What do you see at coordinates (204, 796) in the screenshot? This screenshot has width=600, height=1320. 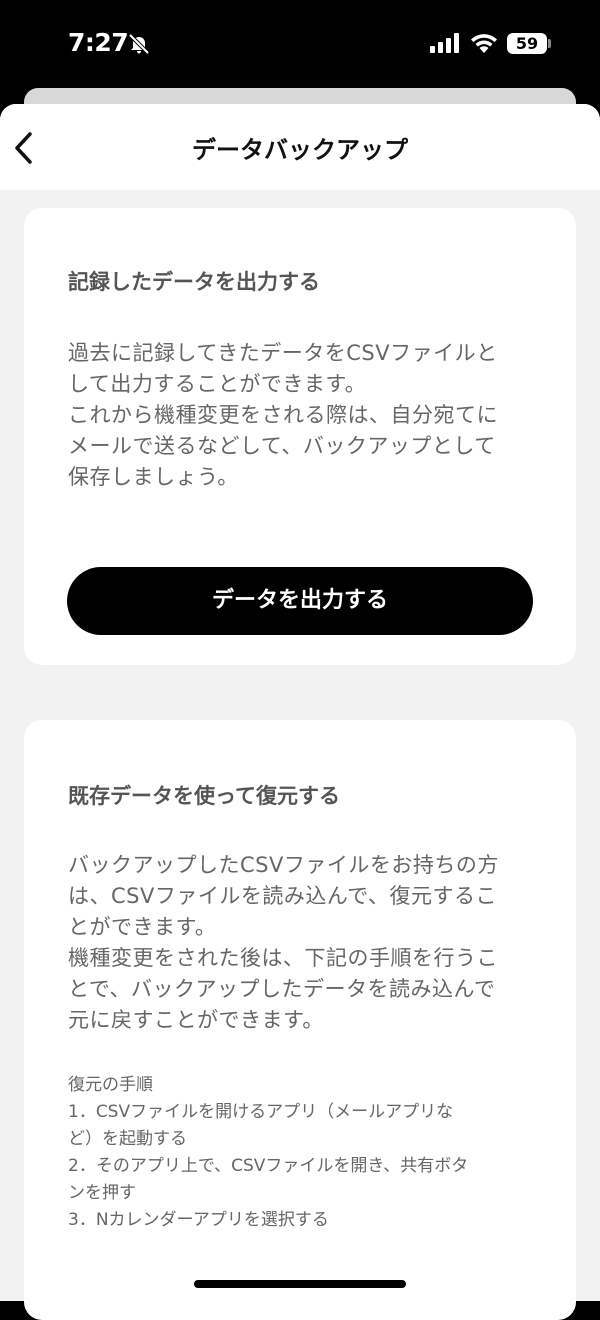 I see `restore-card-title: 既存データを使って復元する` at bounding box center [204, 796].